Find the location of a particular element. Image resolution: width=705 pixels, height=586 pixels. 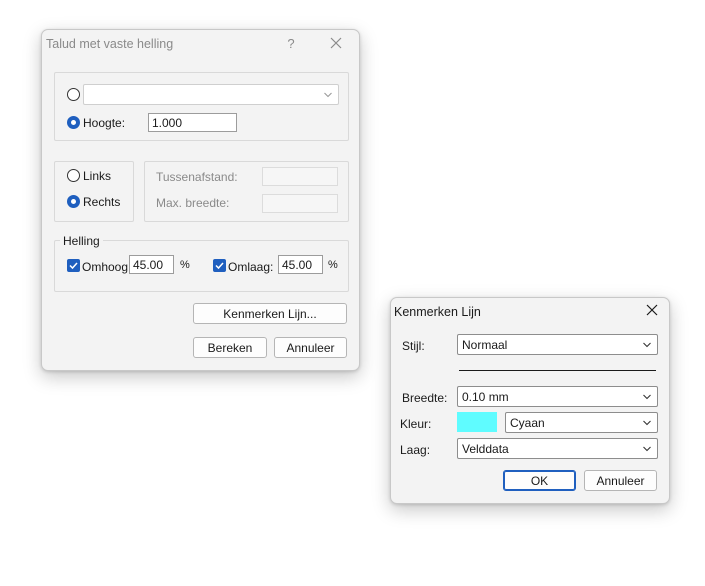

breedte-value: 0.10 mm is located at coordinates (485, 396).